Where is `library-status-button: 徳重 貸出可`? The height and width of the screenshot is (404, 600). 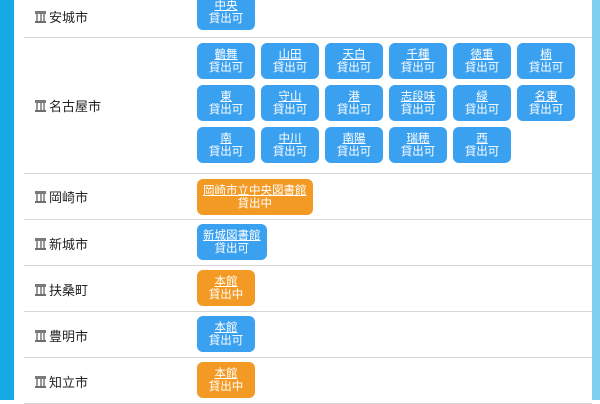
library-status-button: 徳重 貸出可 is located at coordinates (482, 61).